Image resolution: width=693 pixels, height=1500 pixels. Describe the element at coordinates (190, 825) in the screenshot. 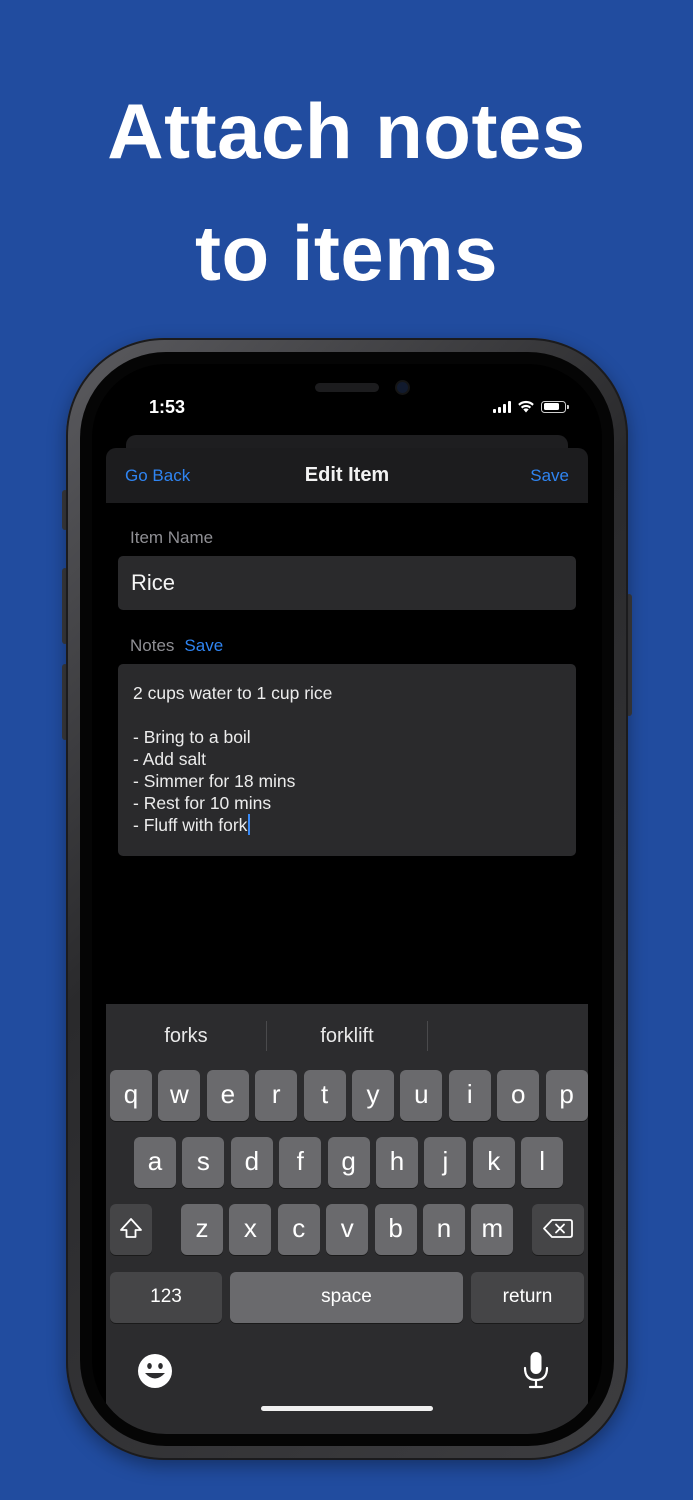

I see `notes-line: - Fluff with fork` at that location.